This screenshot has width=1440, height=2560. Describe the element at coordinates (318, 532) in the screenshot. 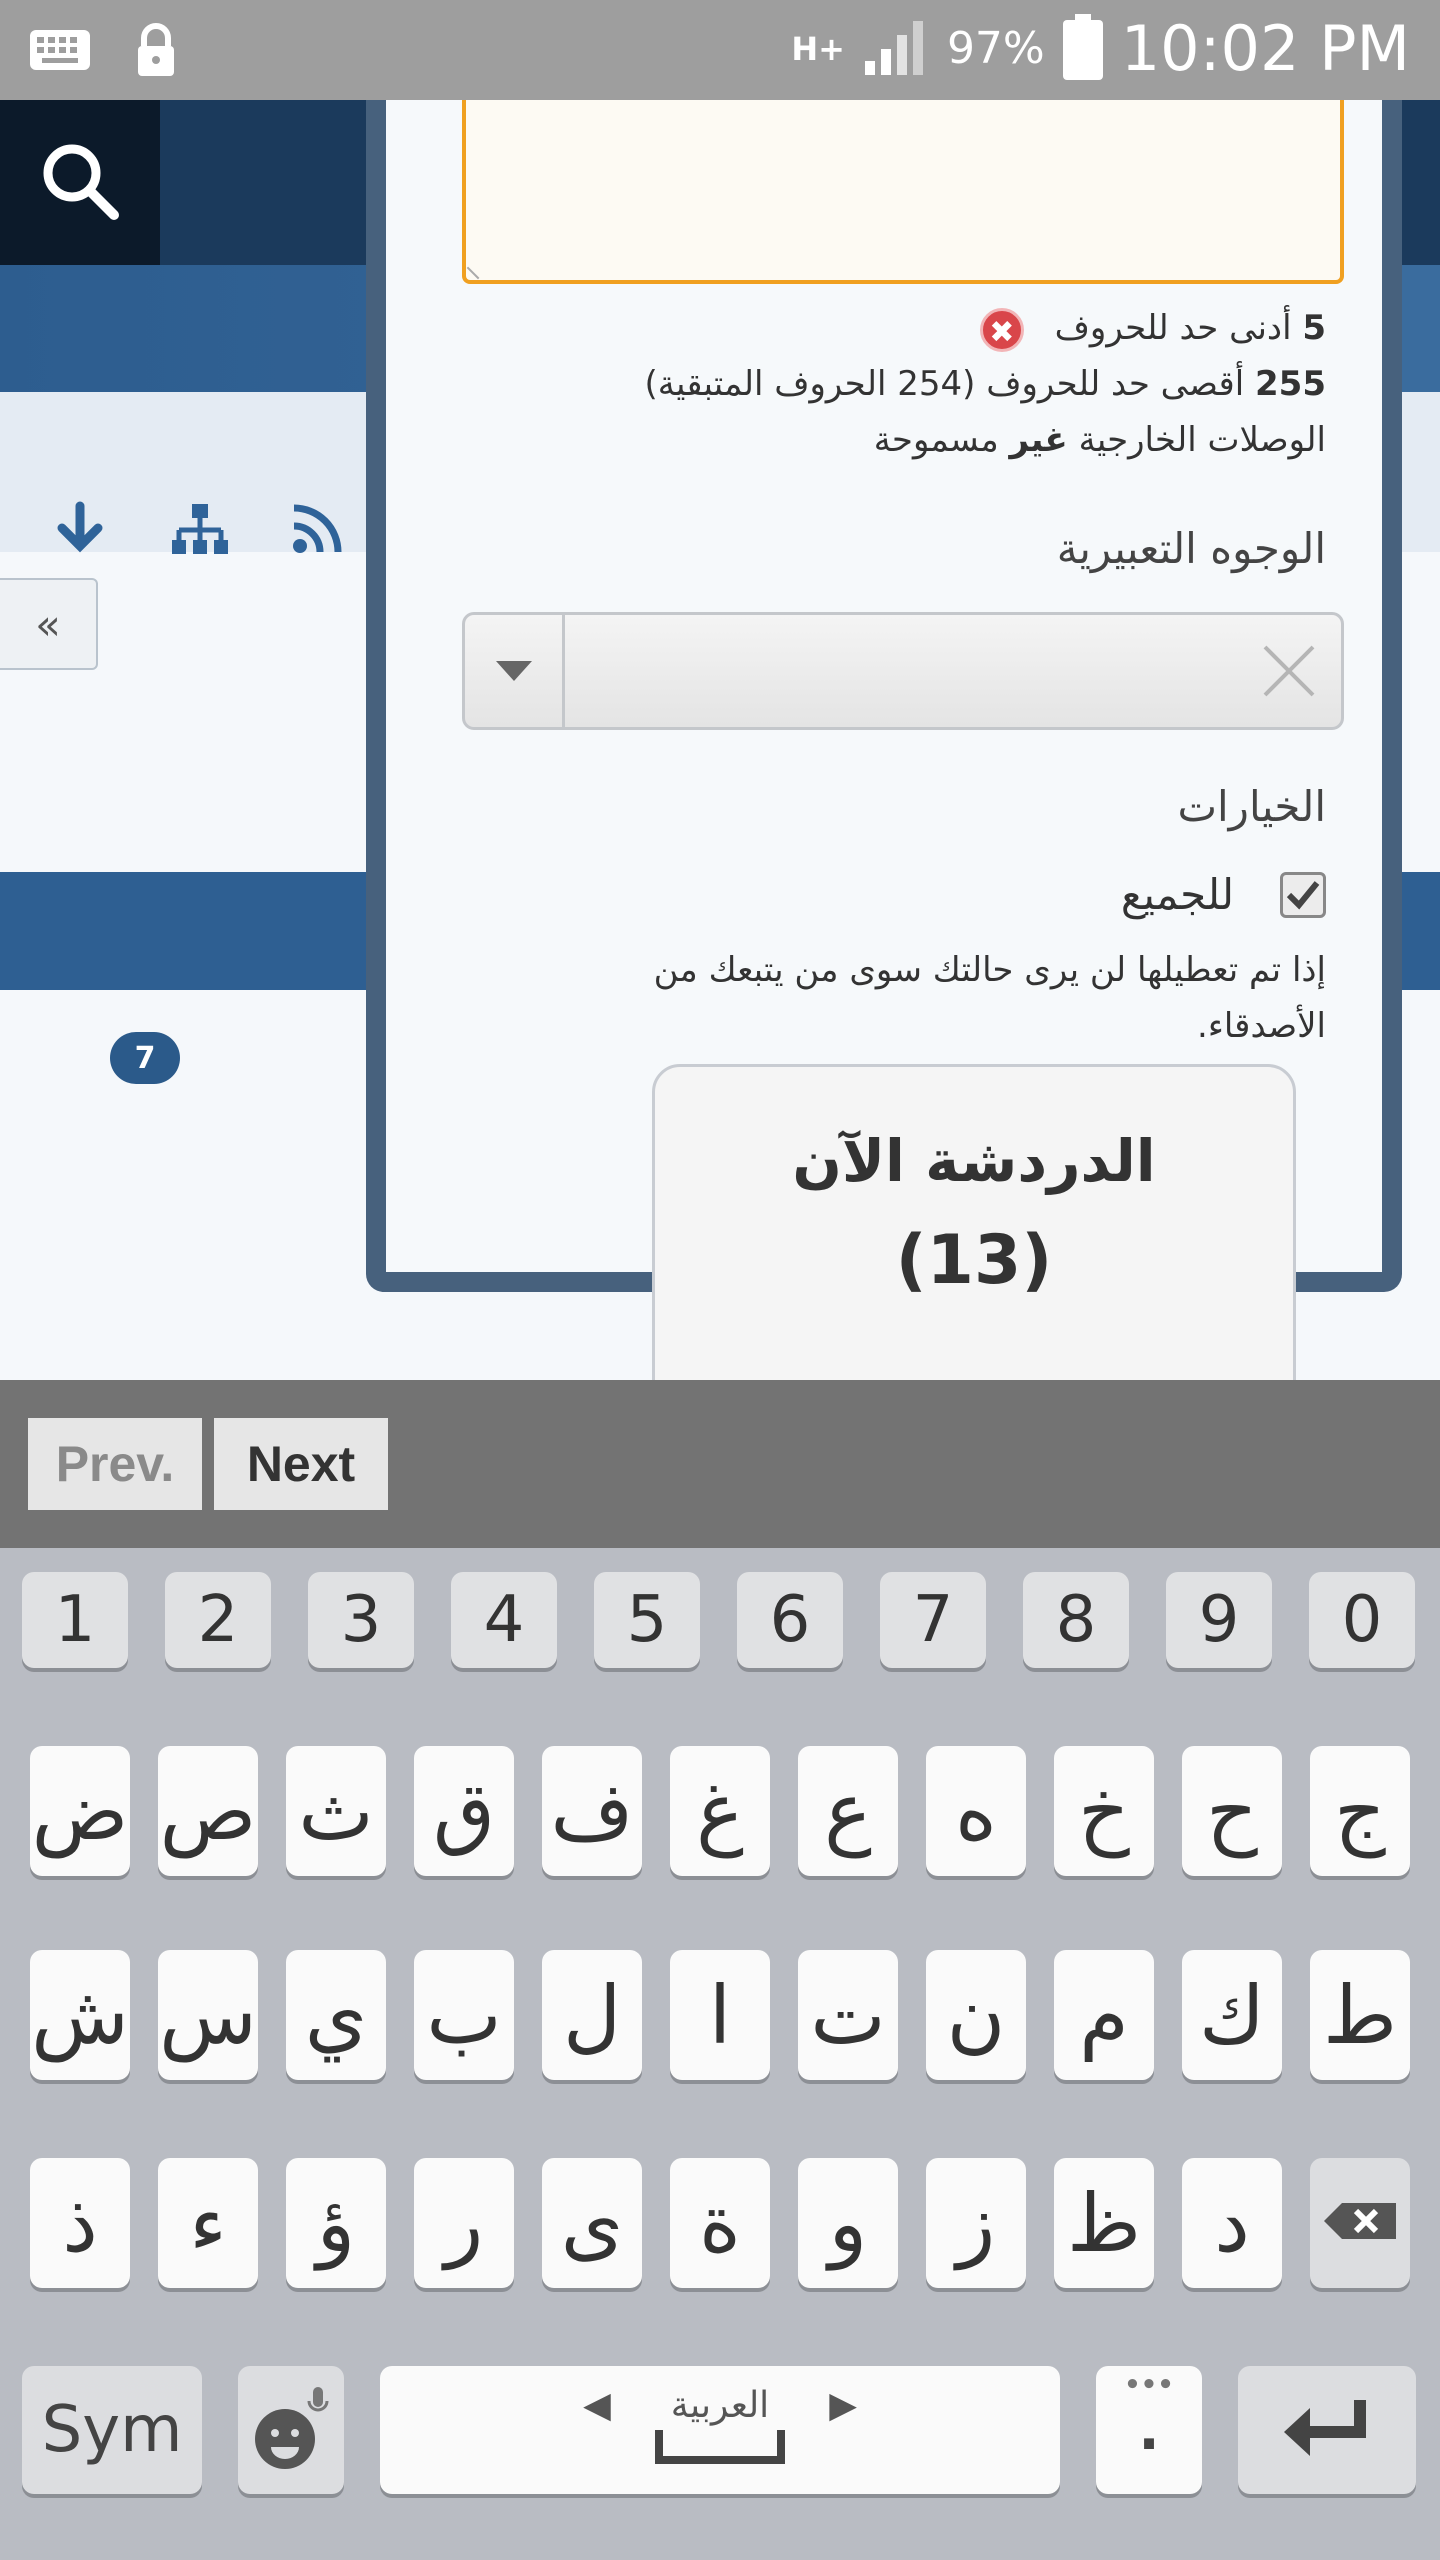

I see `rss-icon` at that location.